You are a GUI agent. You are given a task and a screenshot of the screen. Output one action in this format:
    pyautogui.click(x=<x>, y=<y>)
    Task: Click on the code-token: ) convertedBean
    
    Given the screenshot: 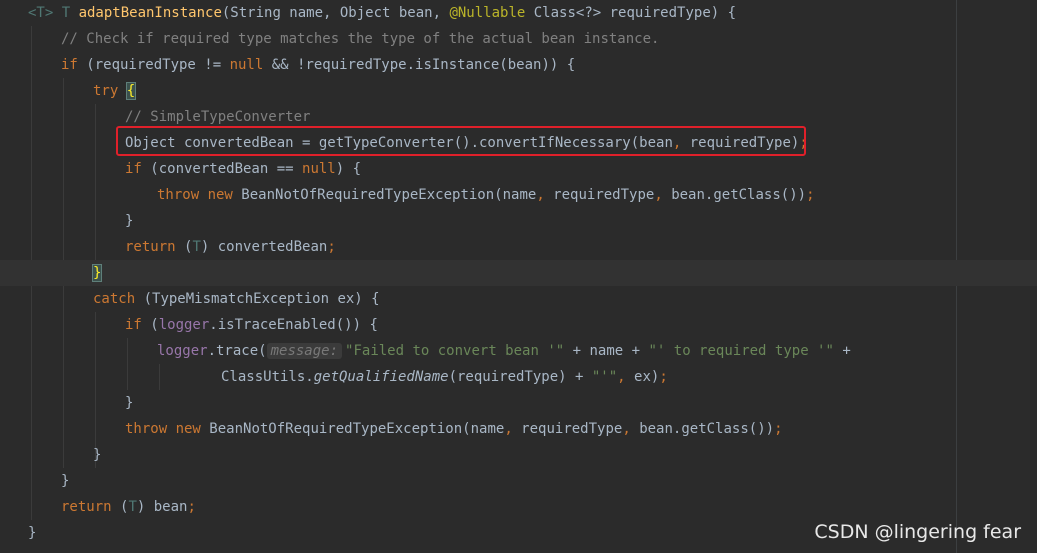 What is the action you would take?
    pyautogui.click(x=264, y=247)
    